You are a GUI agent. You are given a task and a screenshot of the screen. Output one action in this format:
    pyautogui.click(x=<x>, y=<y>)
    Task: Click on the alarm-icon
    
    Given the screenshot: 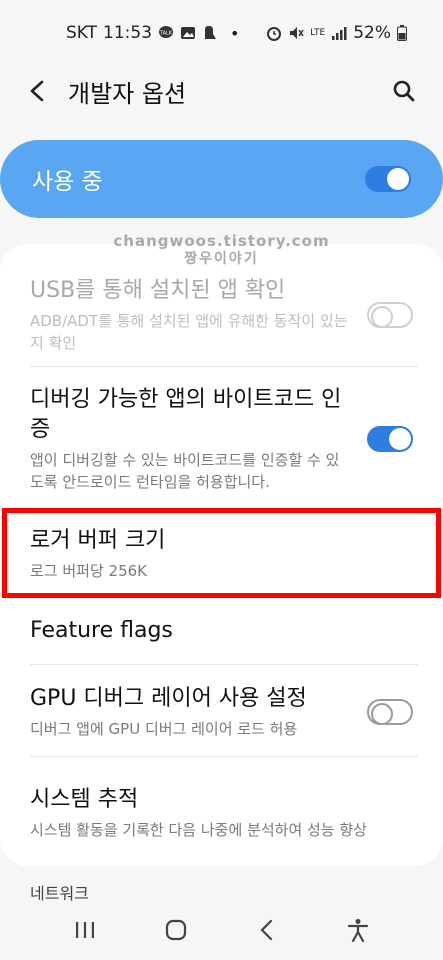 What is the action you would take?
    pyautogui.click(x=274, y=33)
    